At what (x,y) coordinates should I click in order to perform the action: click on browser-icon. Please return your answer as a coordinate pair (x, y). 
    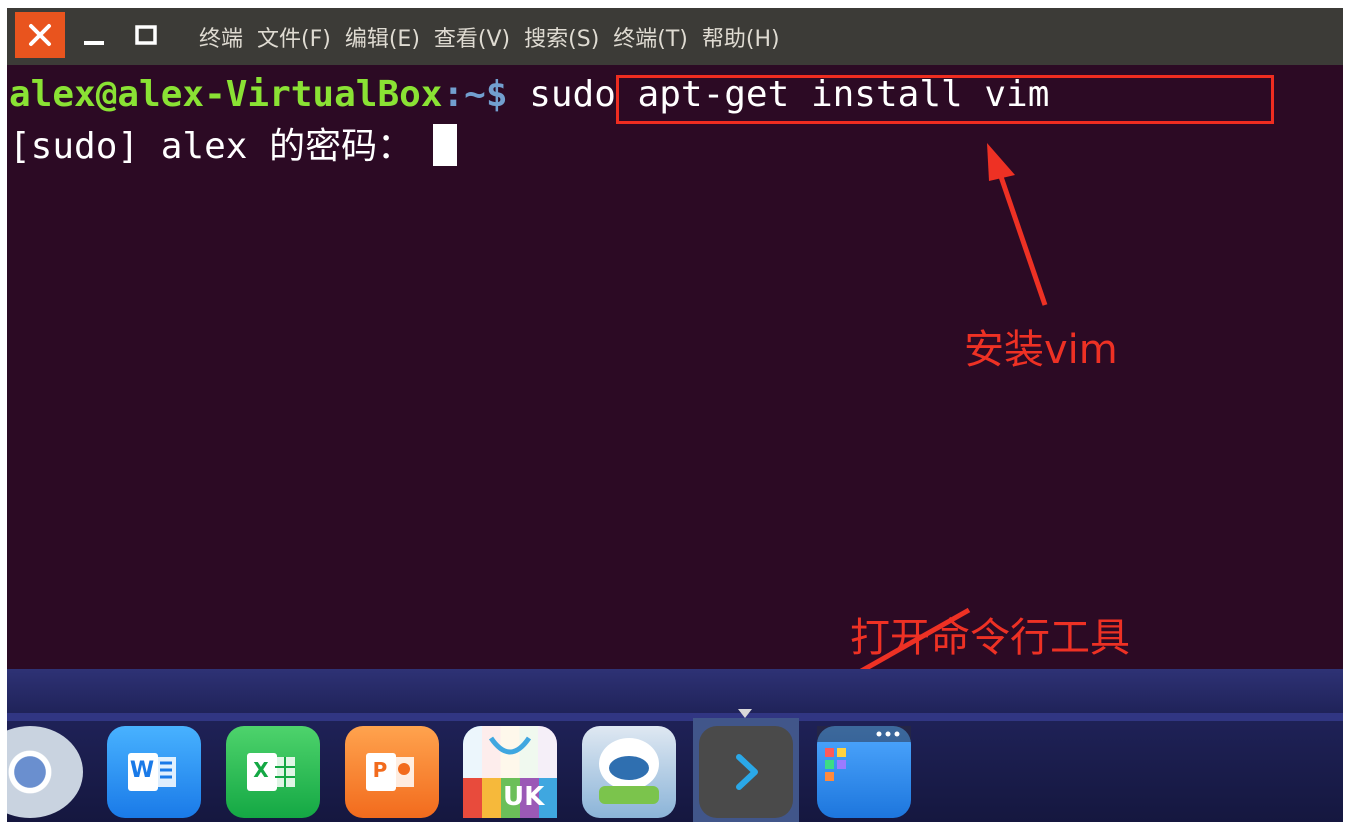
    Looking at the image, I should click on (45, 772).